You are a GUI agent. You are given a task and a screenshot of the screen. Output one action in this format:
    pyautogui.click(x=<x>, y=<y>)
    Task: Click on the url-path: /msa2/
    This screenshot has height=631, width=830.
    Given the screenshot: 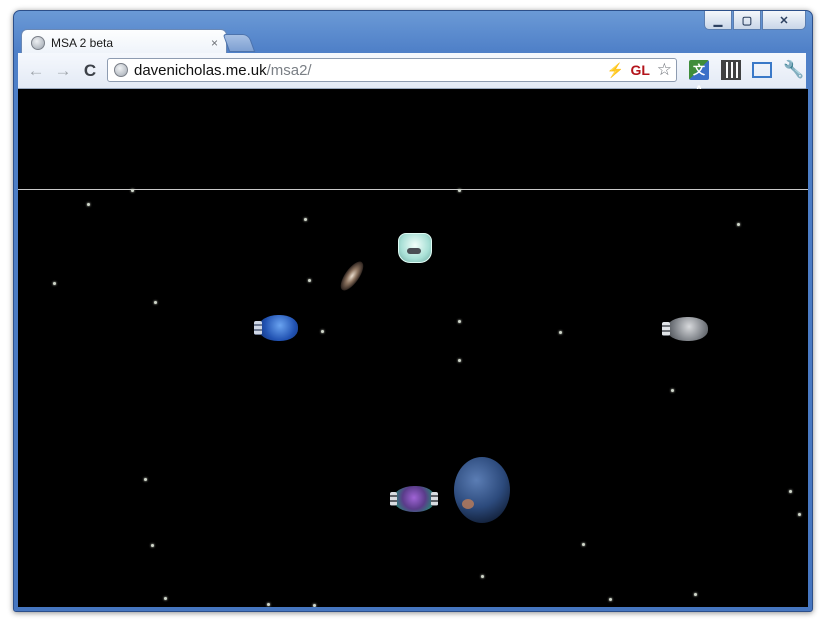 What is the action you would take?
    pyautogui.click(x=289, y=70)
    